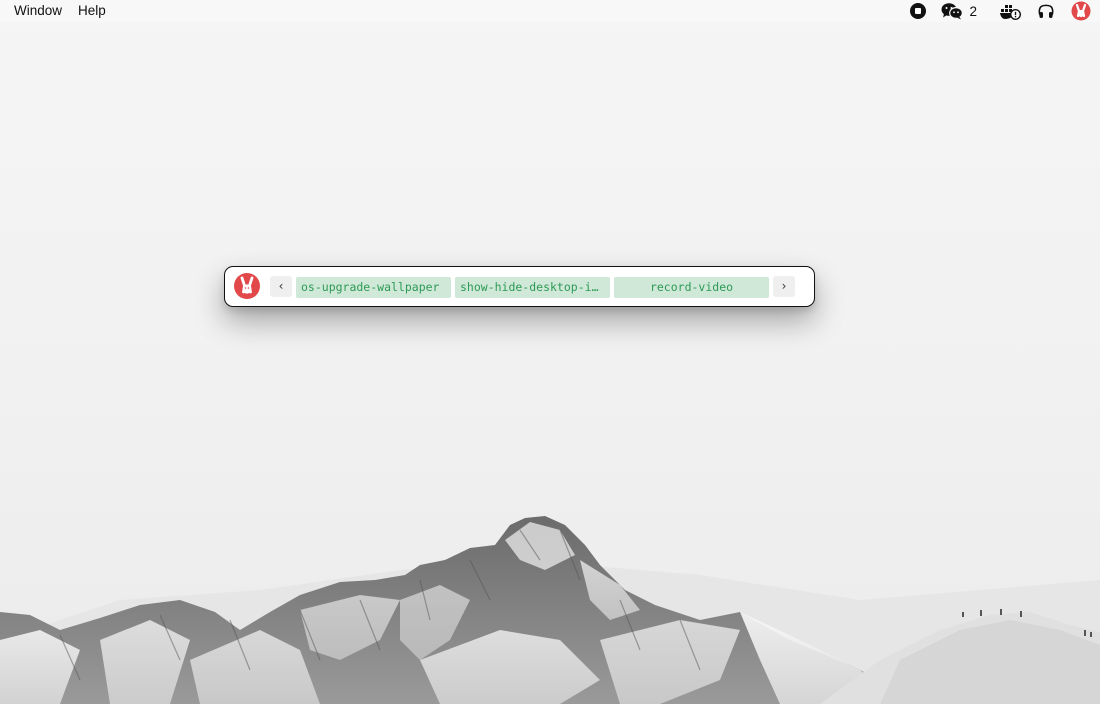 The image size is (1100, 704). I want to click on wechat-icon, so click(952, 11).